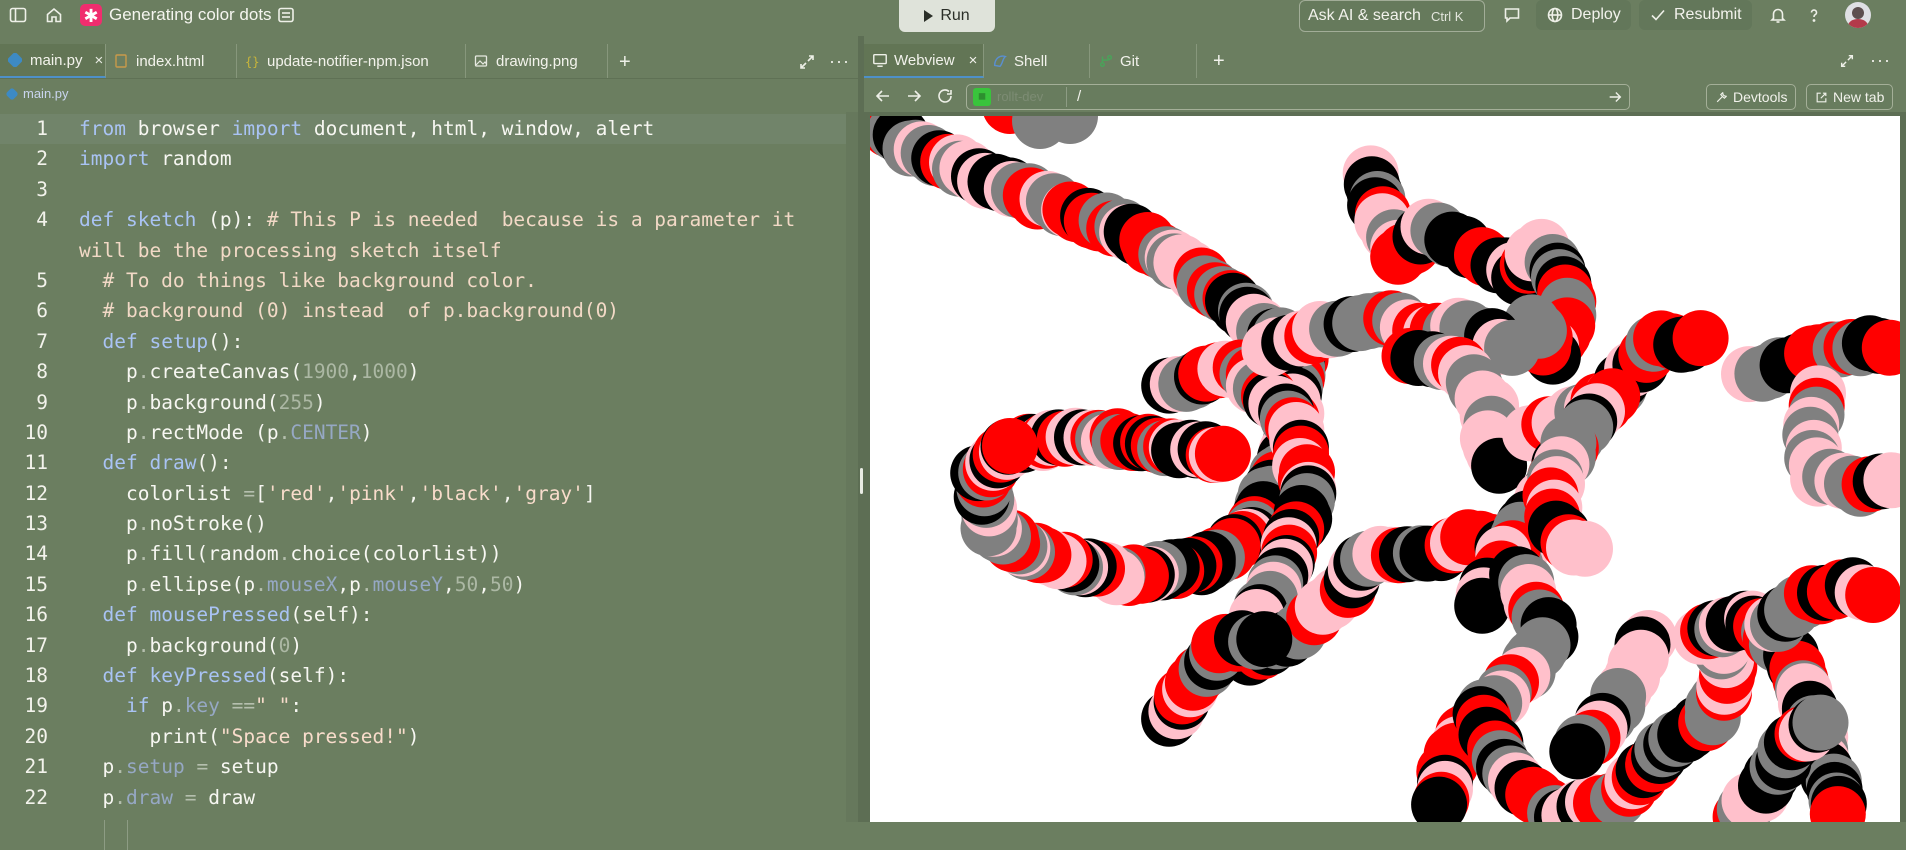 The image size is (1906, 850). I want to click on tab-drawing-png: drawing.png, so click(537, 61).